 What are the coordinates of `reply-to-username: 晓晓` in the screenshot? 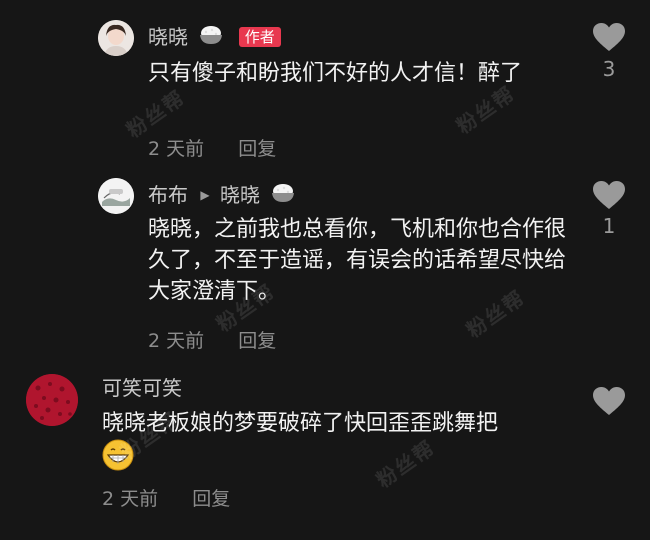 It's located at (240, 195).